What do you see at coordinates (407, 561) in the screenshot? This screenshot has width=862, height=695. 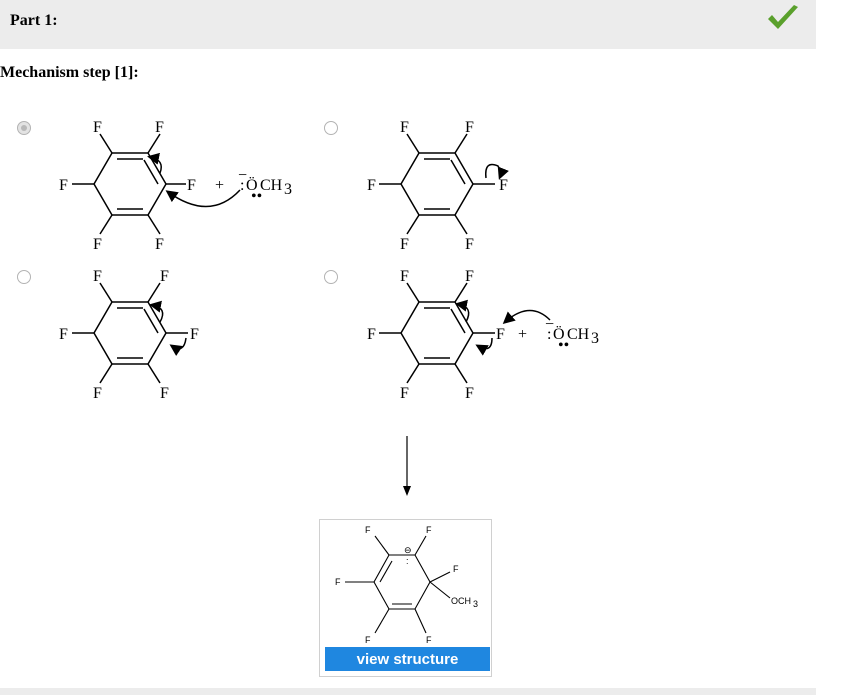 I see `product-lone-pair: :` at bounding box center [407, 561].